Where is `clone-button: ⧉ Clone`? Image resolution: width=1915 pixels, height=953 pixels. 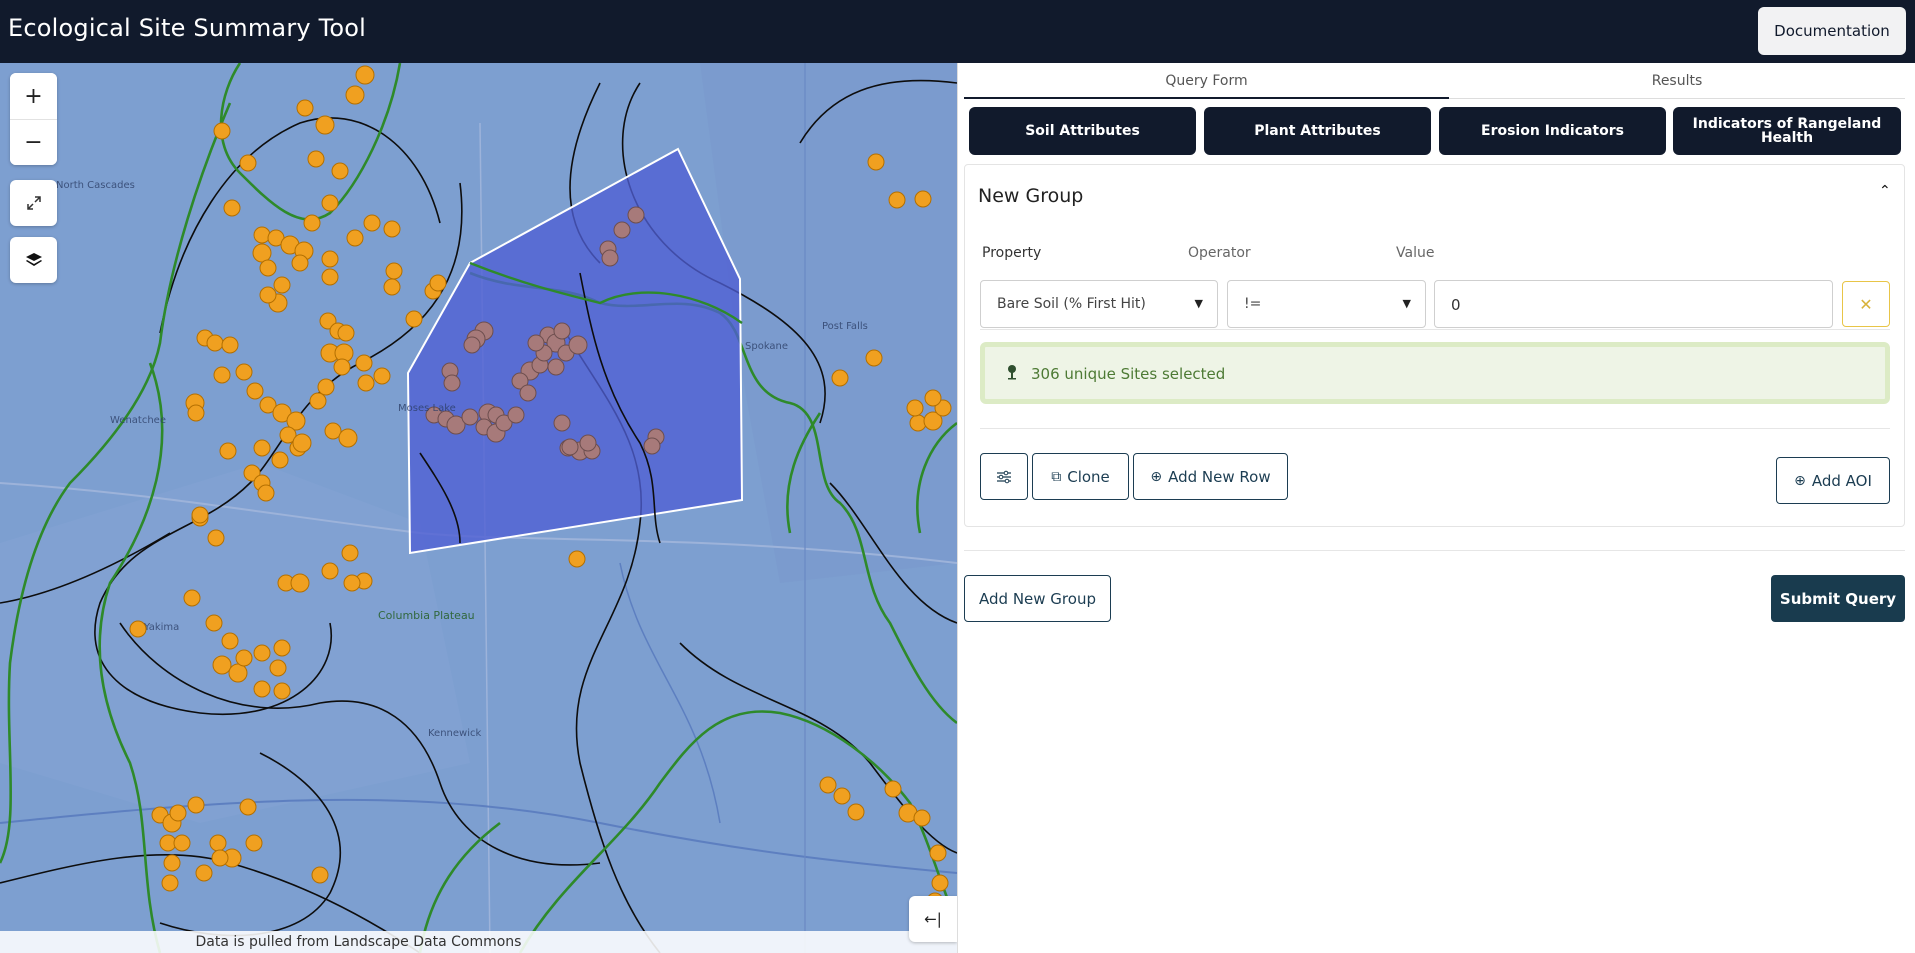
clone-button: ⧉ Clone is located at coordinates (1080, 476).